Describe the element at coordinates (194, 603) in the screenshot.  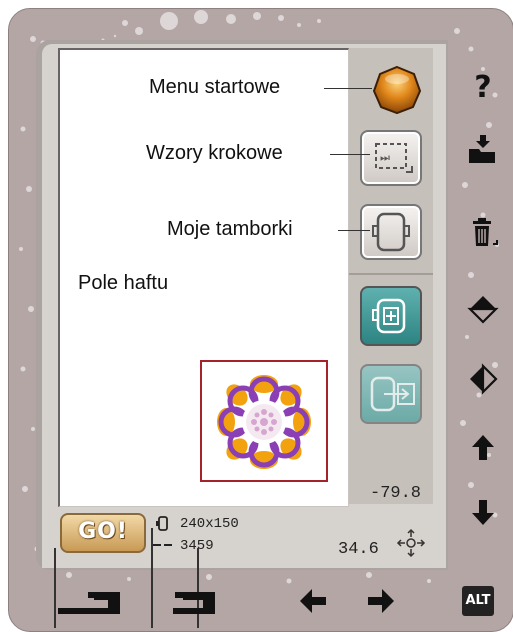
I see `embroidery-mode-icon` at that location.